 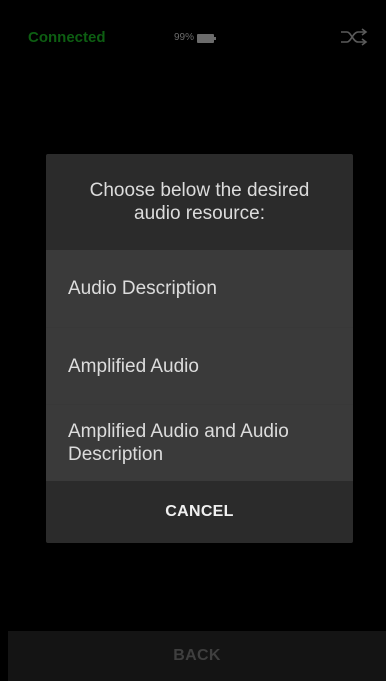 What do you see at coordinates (195, 38) in the screenshot?
I see `battery-indicator: 99%` at bounding box center [195, 38].